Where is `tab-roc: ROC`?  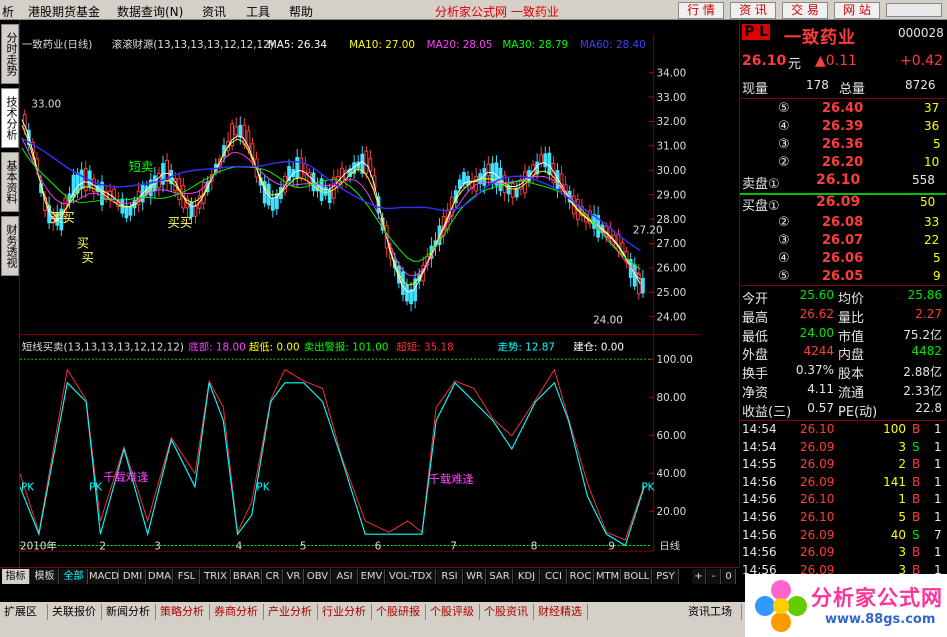 tab-roc: ROC is located at coordinates (581, 576).